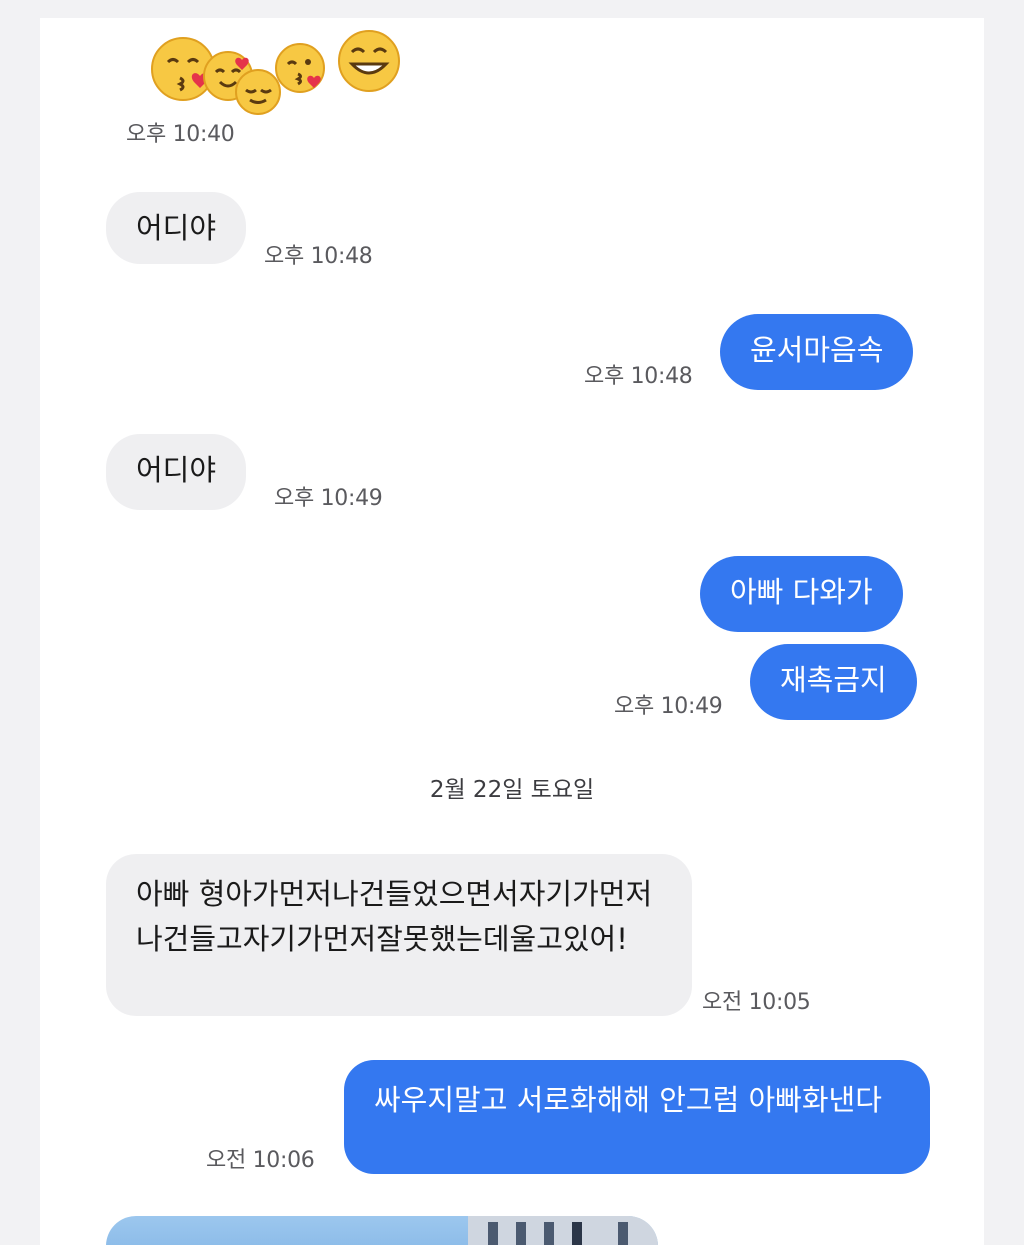 Image resolution: width=1024 pixels, height=1245 pixels. What do you see at coordinates (260, 1160) in the screenshot?
I see `message-timestamp: 오전 10:06` at bounding box center [260, 1160].